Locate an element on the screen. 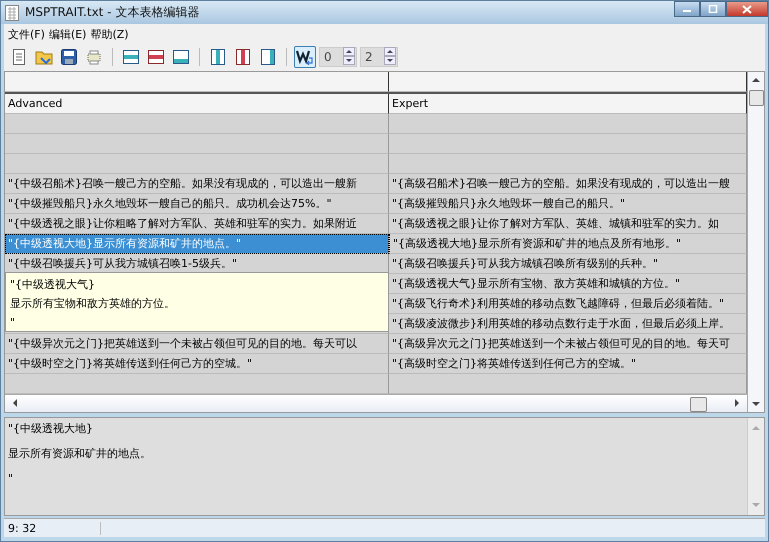 The height and width of the screenshot is (542, 769). table-cell: "{中级摧毁船只}永久地毁坏一艘自己的船只。成功机会达75%。" is located at coordinates (197, 204).